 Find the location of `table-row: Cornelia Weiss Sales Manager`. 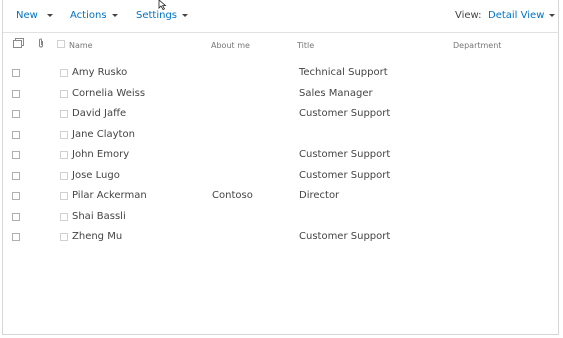

table-row: Cornelia Weiss Sales Manager is located at coordinates (281, 94).